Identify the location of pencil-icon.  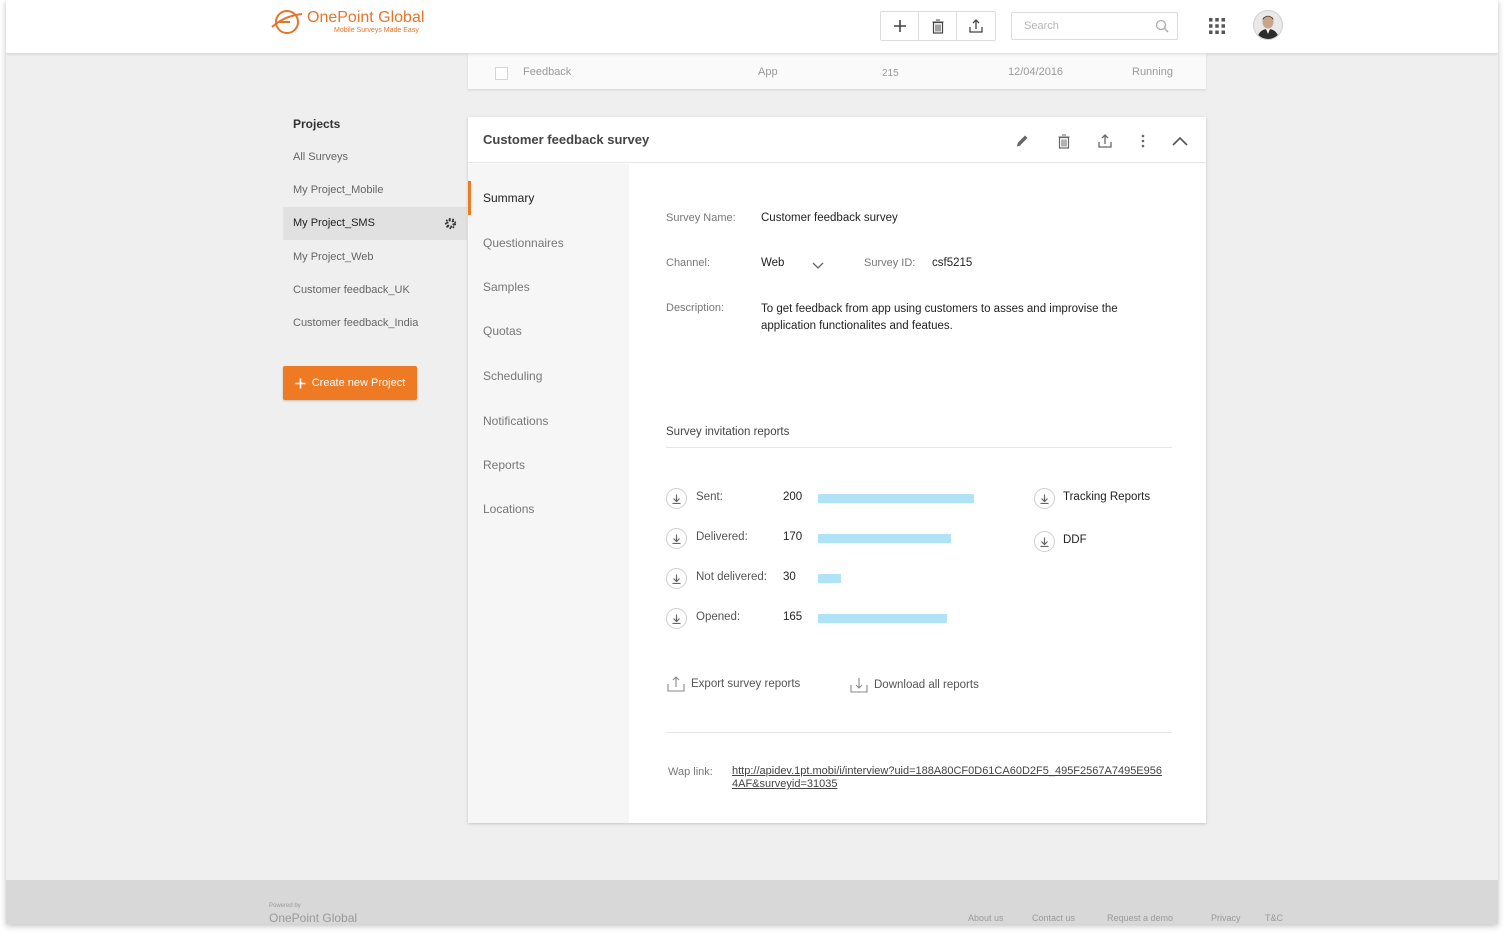
(1022, 141).